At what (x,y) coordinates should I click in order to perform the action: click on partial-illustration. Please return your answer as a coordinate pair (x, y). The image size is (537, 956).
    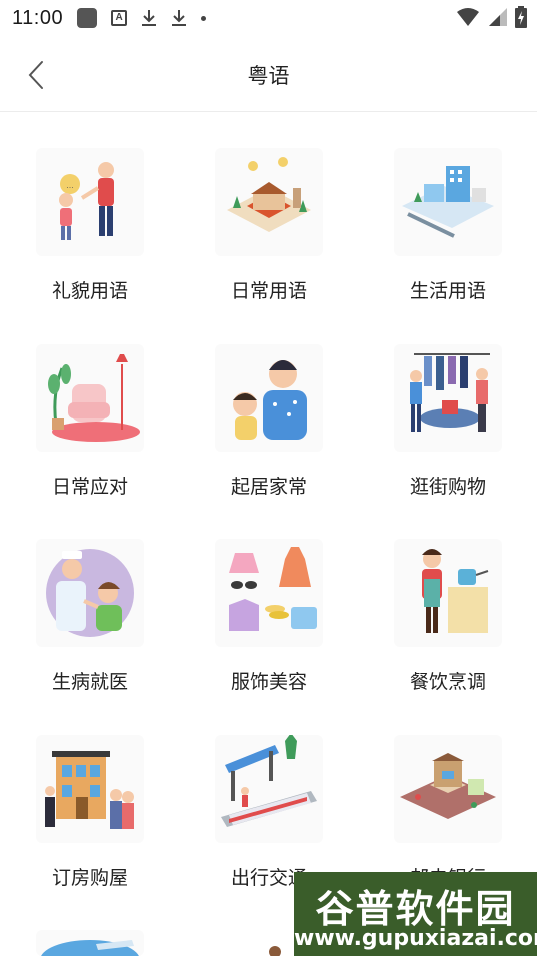
    Looking at the image, I should click on (90, 943).